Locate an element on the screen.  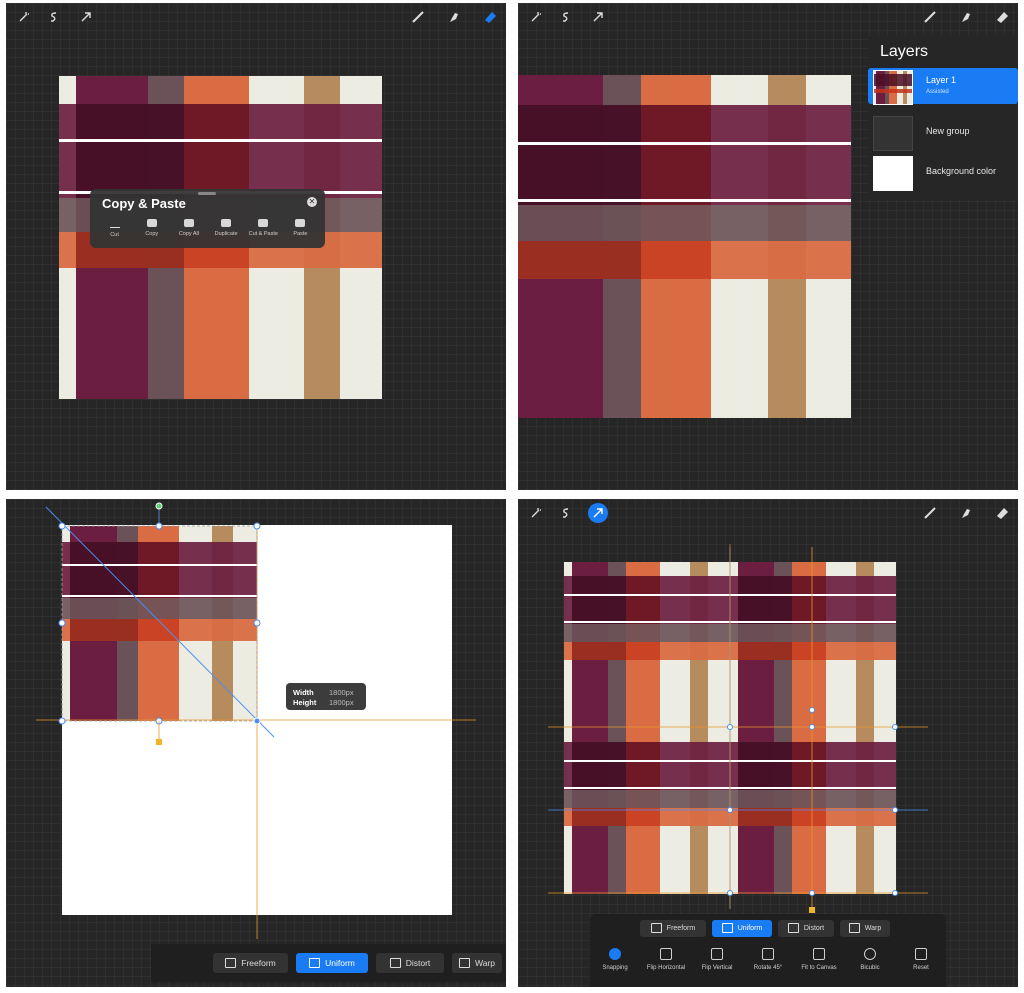
cut-paste-icon is located at coordinates (263, 223).